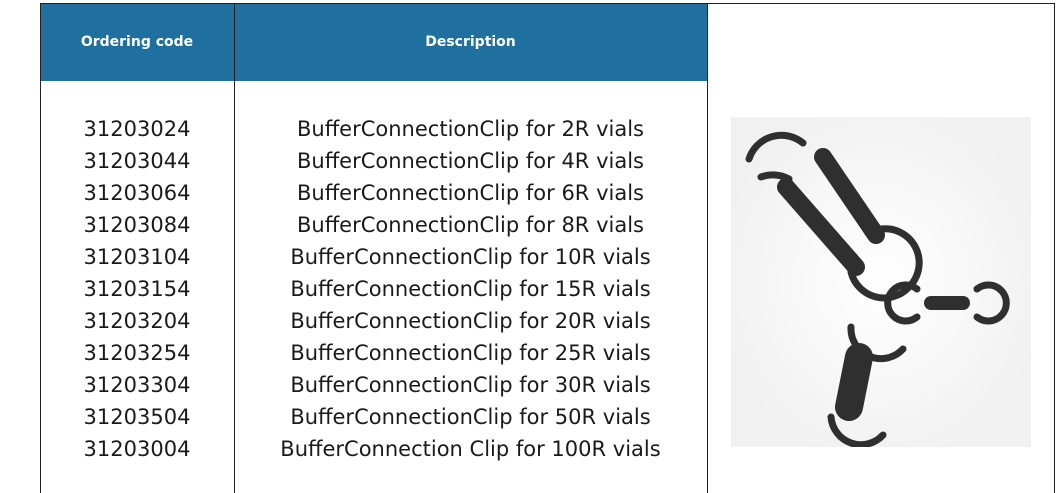 The width and height of the screenshot is (1061, 493). What do you see at coordinates (137, 225) in the screenshot?
I see `ordering-code: 31203084` at bounding box center [137, 225].